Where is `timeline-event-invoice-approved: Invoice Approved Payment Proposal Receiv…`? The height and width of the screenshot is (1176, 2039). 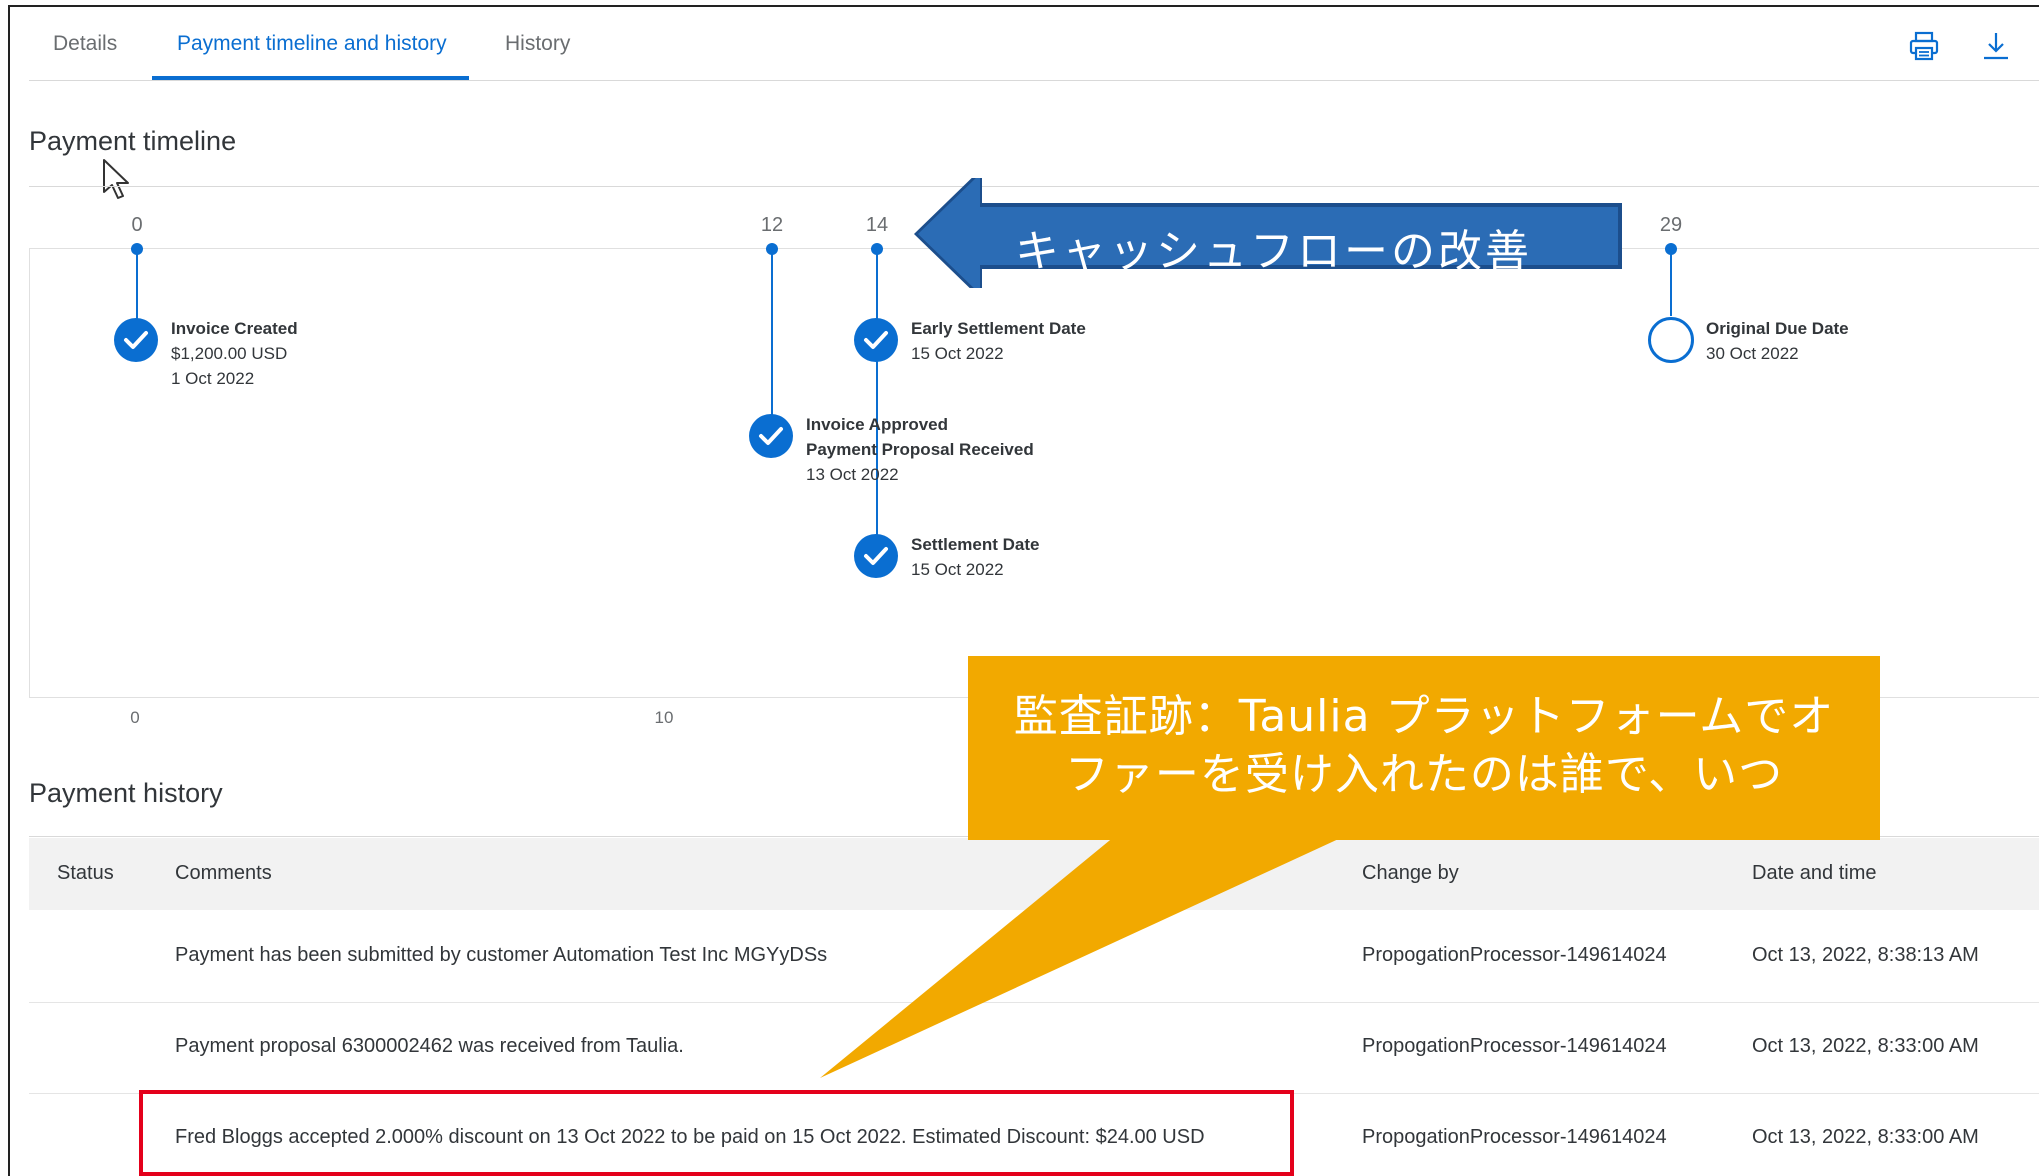
timeline-event-invoice-approved: Invoice Approved Payment Proposal Receiv… is located at coordinates (920, 449).